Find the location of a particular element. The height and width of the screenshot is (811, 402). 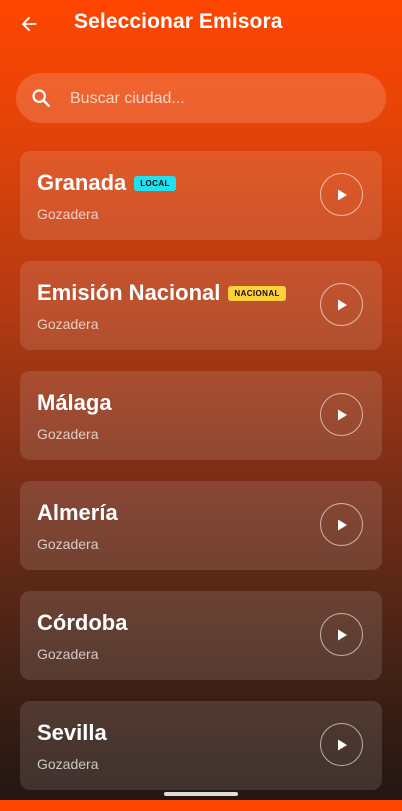

search-bar is located at coordinates (201, 99).